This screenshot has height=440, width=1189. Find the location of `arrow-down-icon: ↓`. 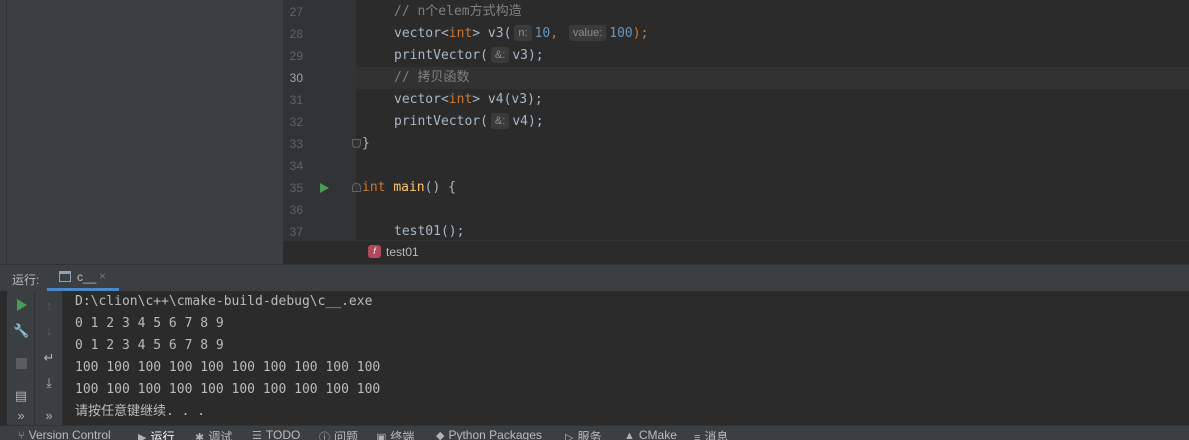

arrow-down-icon: ↓ is located at coordinates (49, 331).